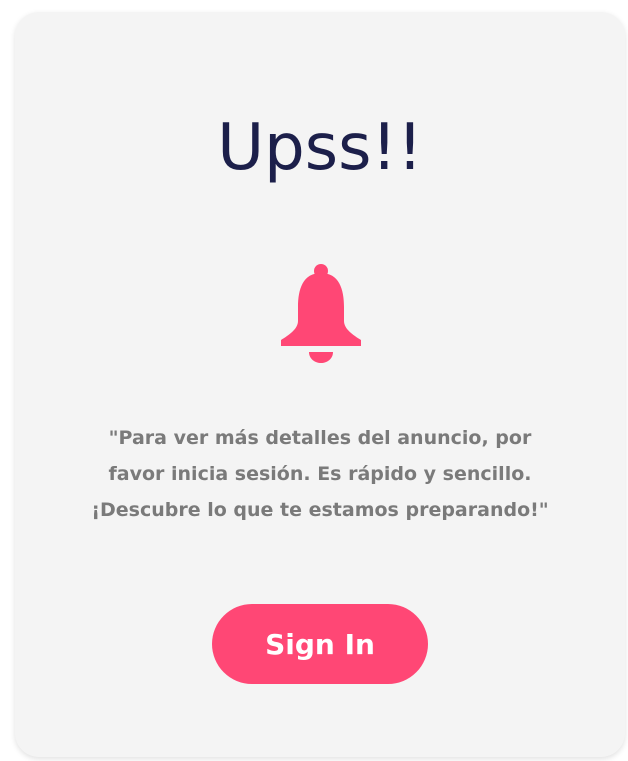  What do you see at coordinates (321, 313) in the screenshot?
I see `bell-icon` at bounding box center [321, 313].